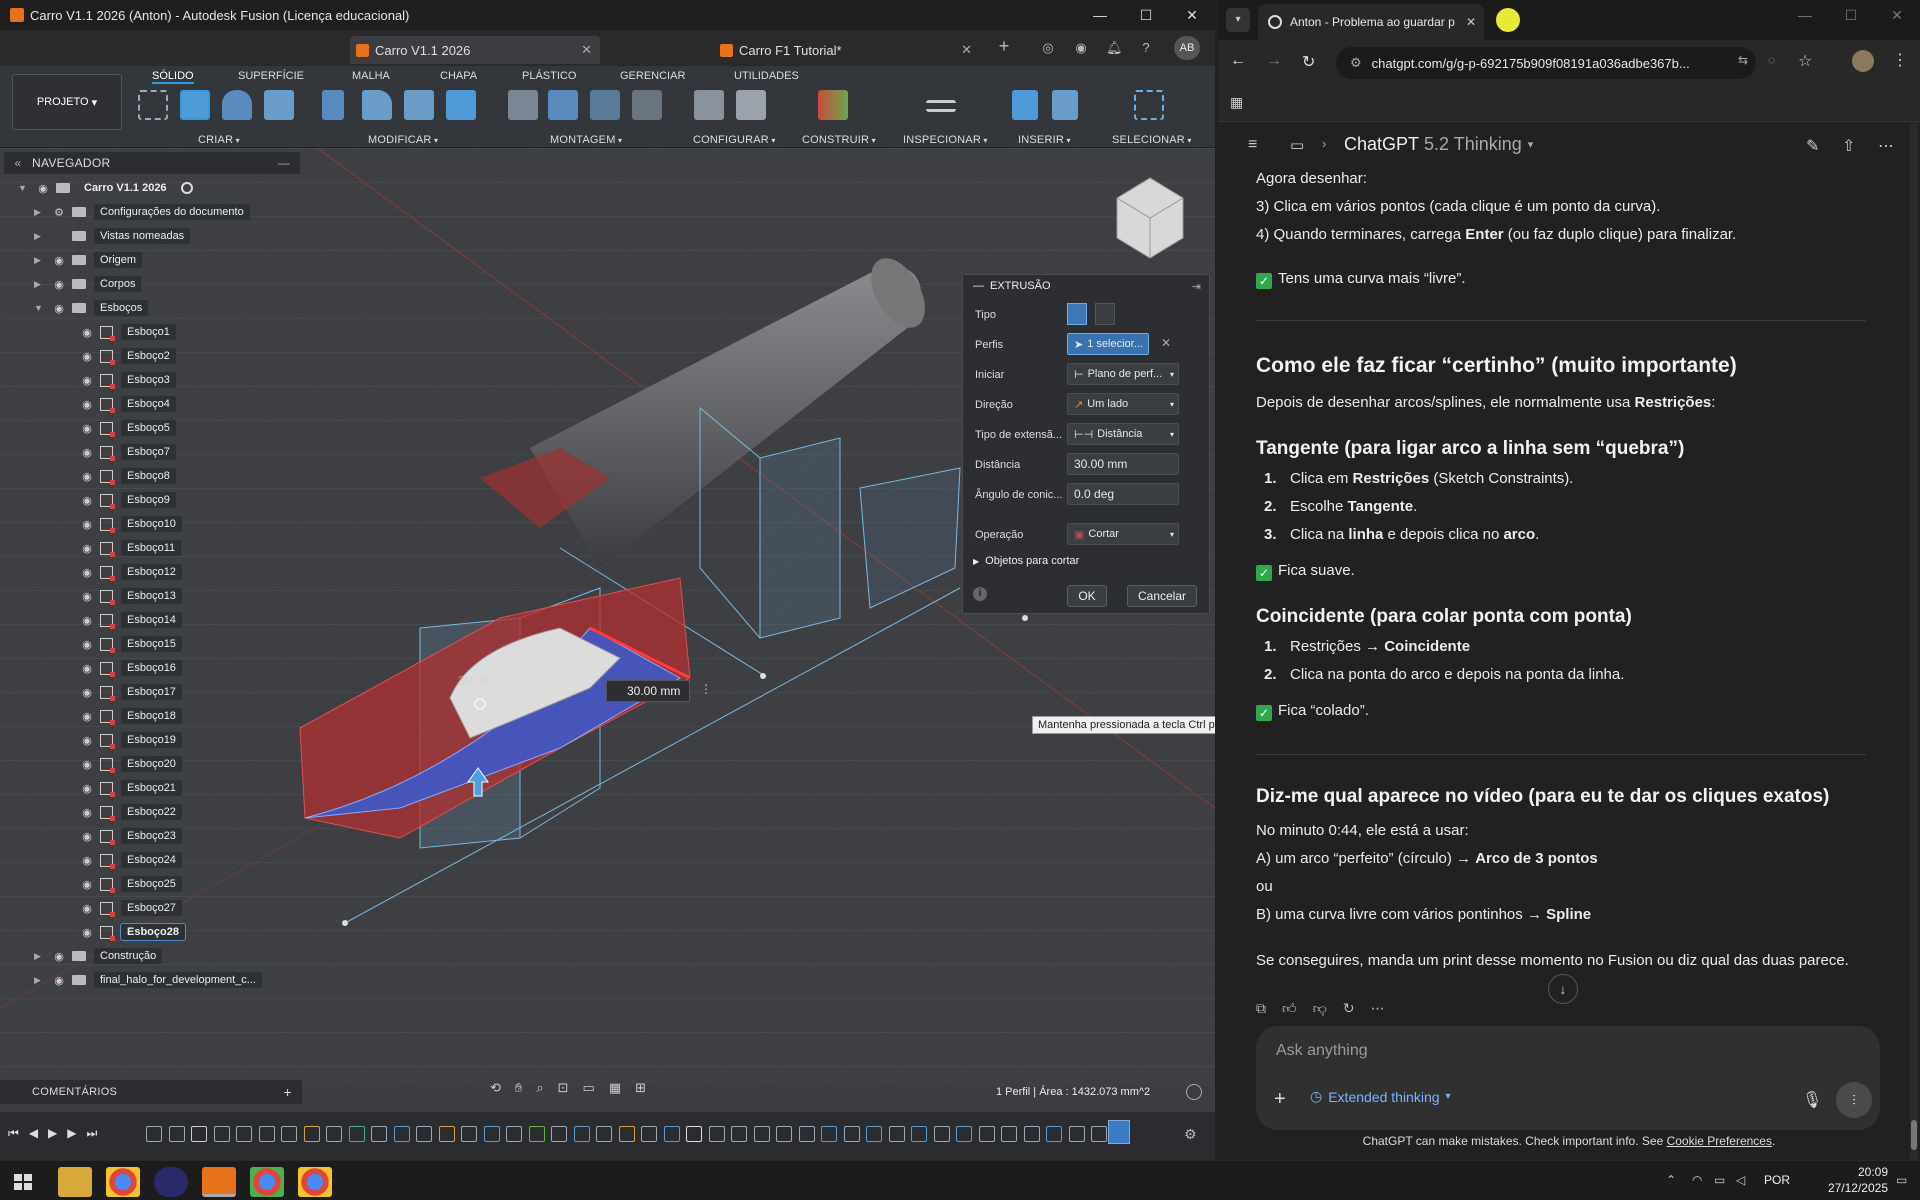  Describe the element at coordinates (945, 140) in the screenshot. I see `group-inspecionar: INSPECIONAR` at that location.